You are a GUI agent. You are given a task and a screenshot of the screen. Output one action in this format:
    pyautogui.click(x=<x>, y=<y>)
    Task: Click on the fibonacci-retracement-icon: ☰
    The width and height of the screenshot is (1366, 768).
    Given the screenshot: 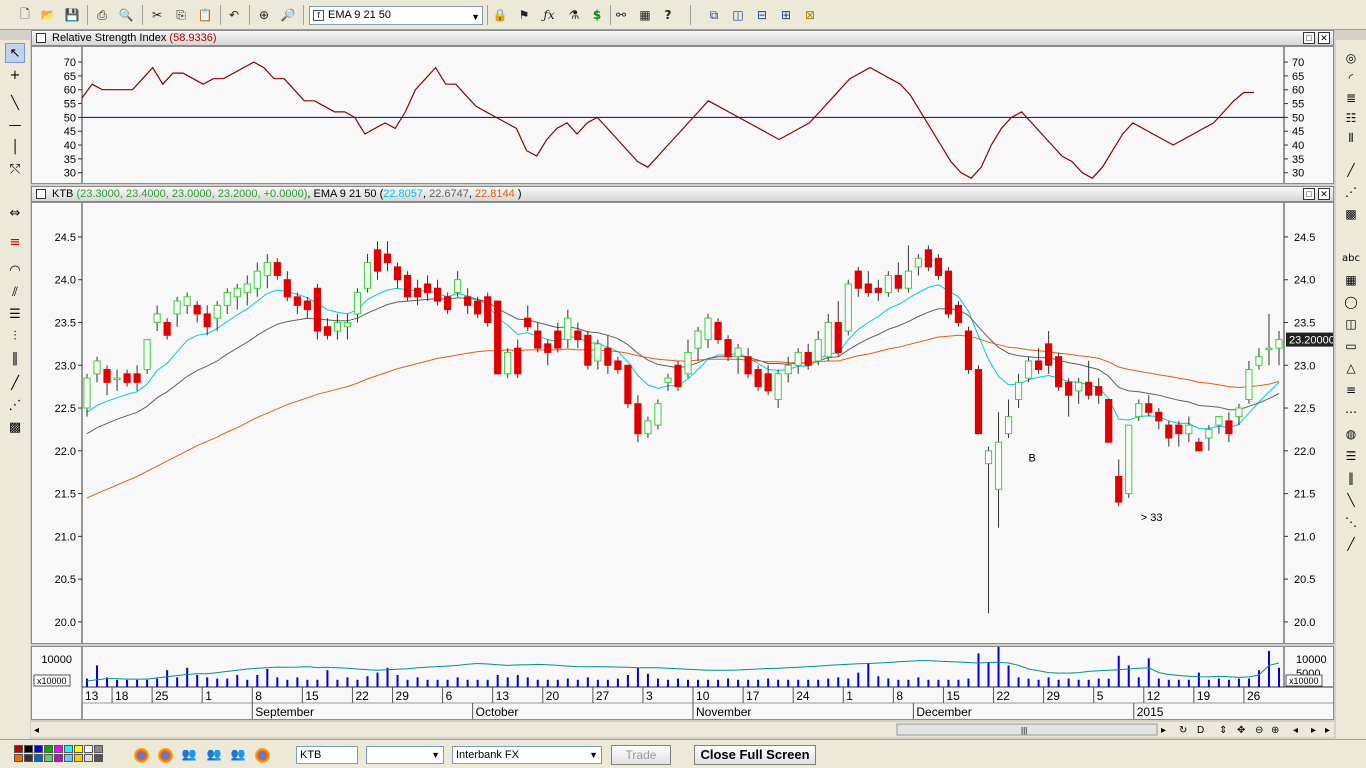 What is the action you would take?
    pyautogui.click(x=15, y=314)
    